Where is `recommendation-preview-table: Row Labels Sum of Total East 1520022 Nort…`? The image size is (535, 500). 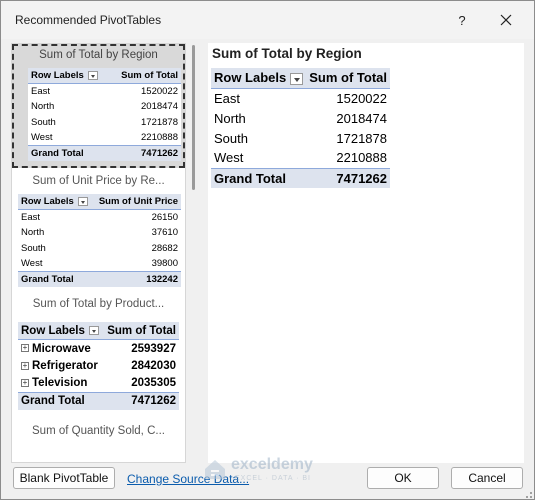
recommendation-preview-table: Row Labels Sum of Total East 1520022 Nort… is located at coordinates (104, 114).